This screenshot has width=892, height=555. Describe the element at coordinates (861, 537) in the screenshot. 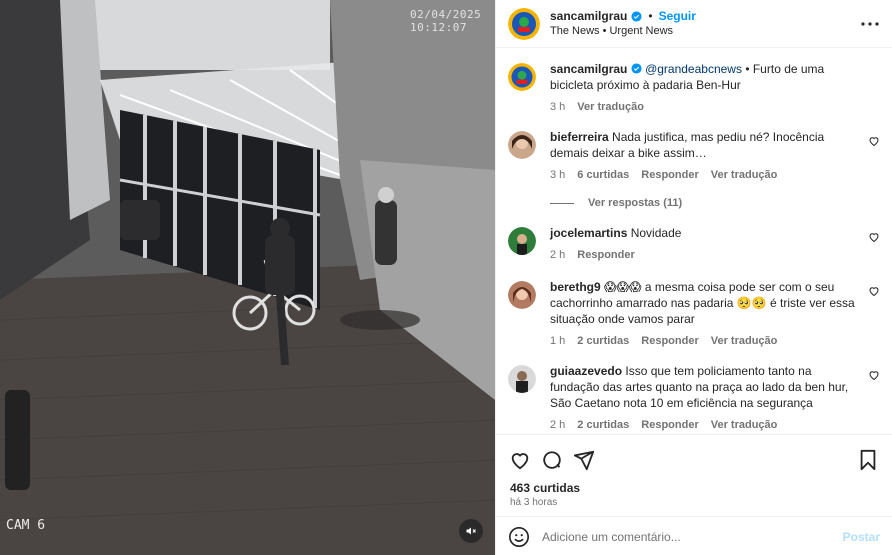

I see `post-comment-button: Postar` at that location.